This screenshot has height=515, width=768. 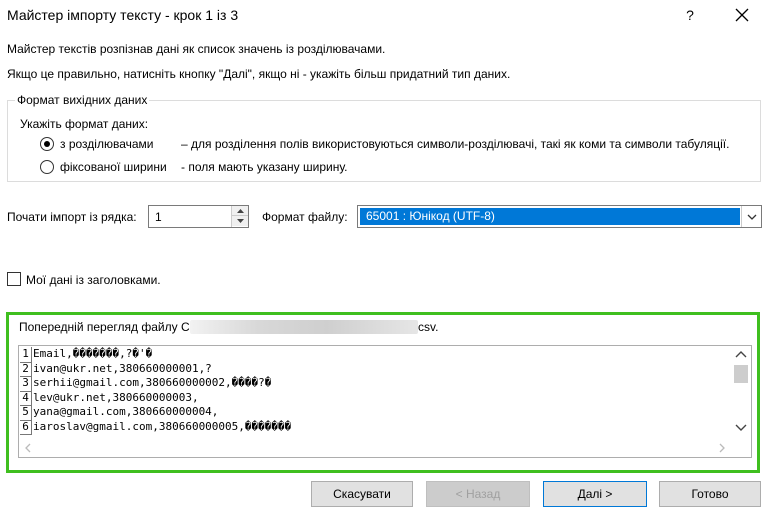 What do you see at coordinates (26, 355) in the screenshot?
I see `row-number: 1` at bounding box center [26, 355].